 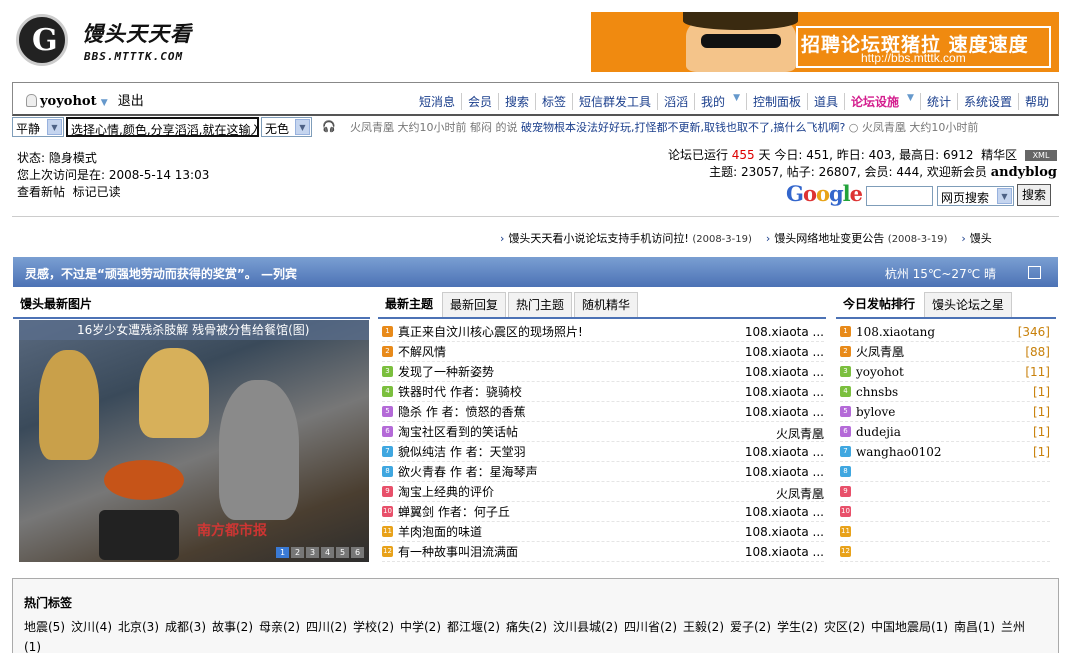 What do you see at coordinates (131, 101) in the screenshot?
I see `logout-link: 退出` at bounding box center [131, 101].